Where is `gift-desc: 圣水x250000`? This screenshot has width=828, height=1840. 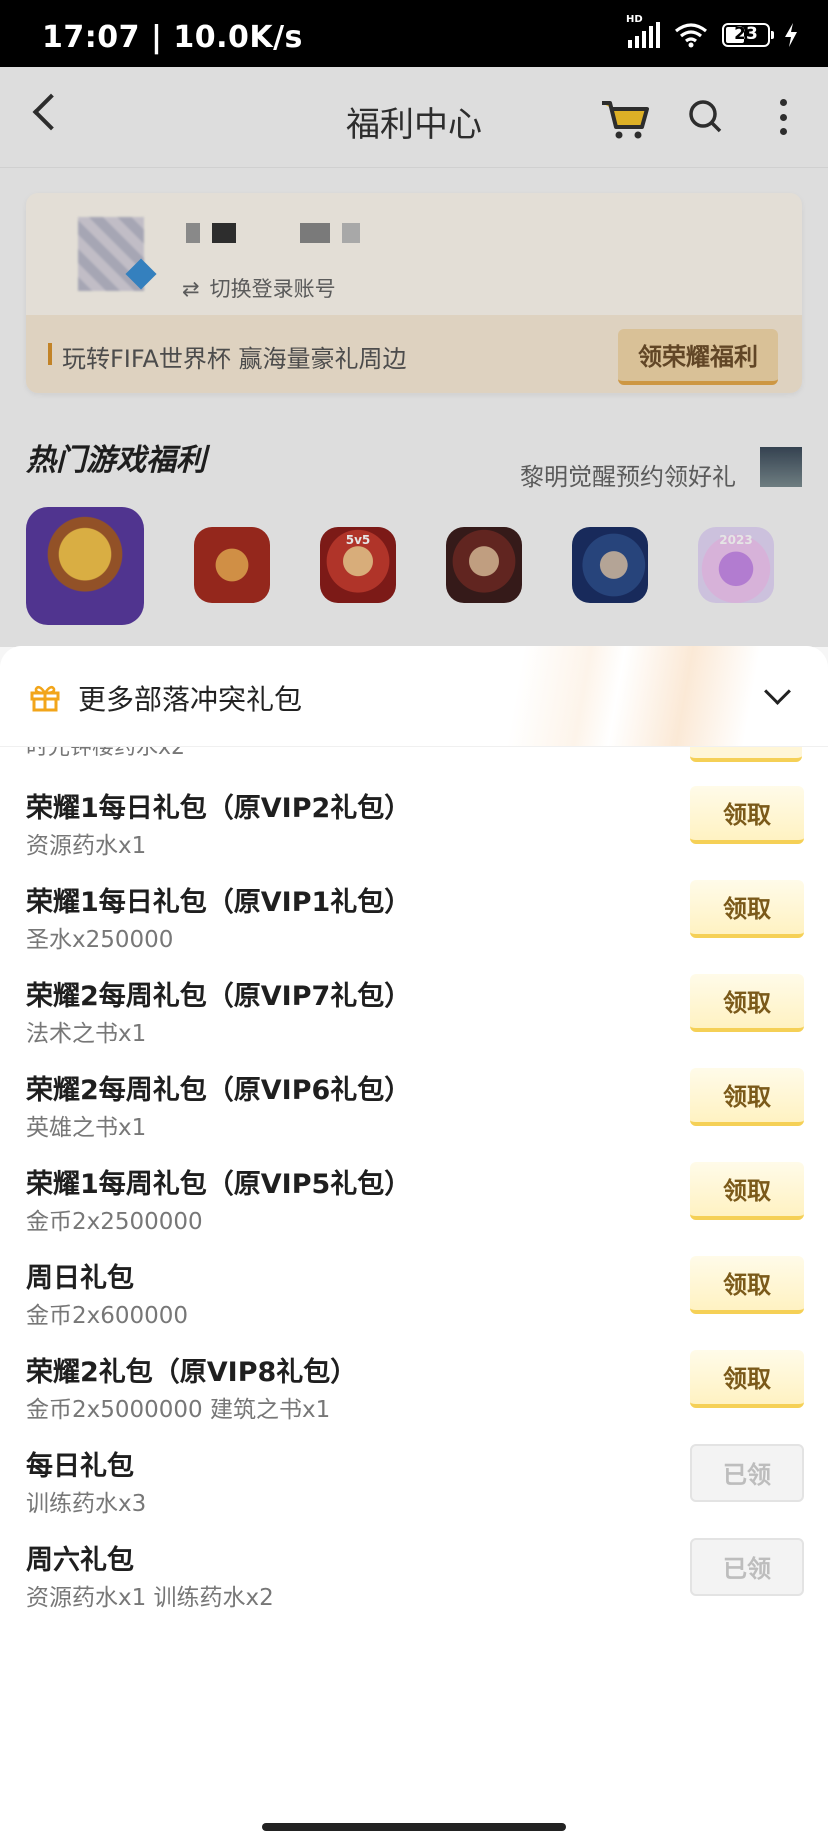 gift-desc: 圣水x250000 is located at coordinates (100, 940).